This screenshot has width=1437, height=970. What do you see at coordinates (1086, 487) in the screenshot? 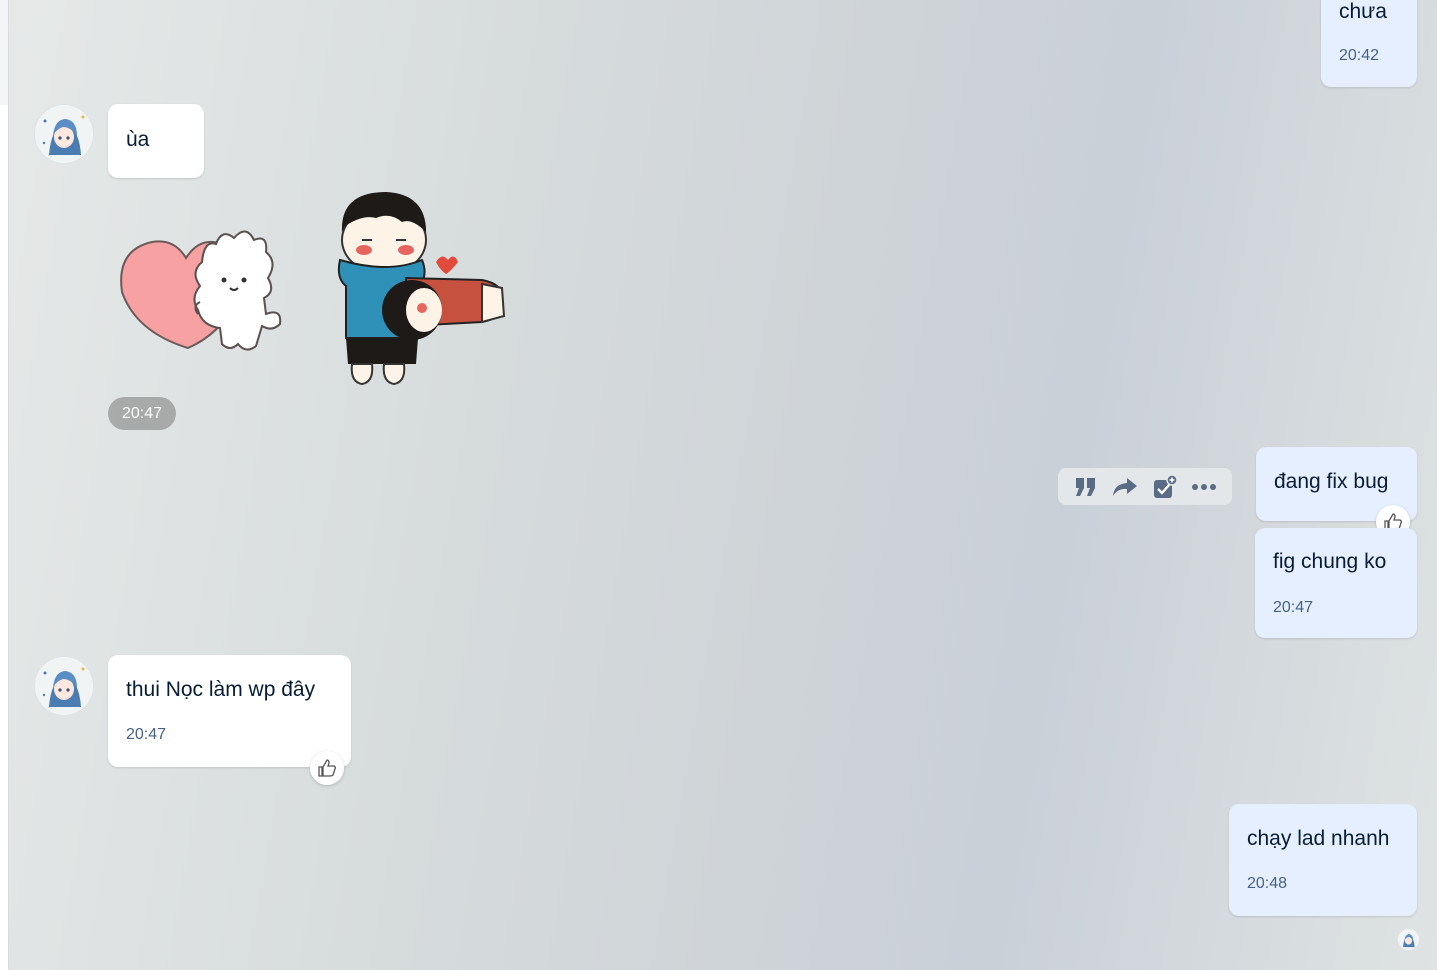
I see `quote-icon` at bounding box center [1086, 487].